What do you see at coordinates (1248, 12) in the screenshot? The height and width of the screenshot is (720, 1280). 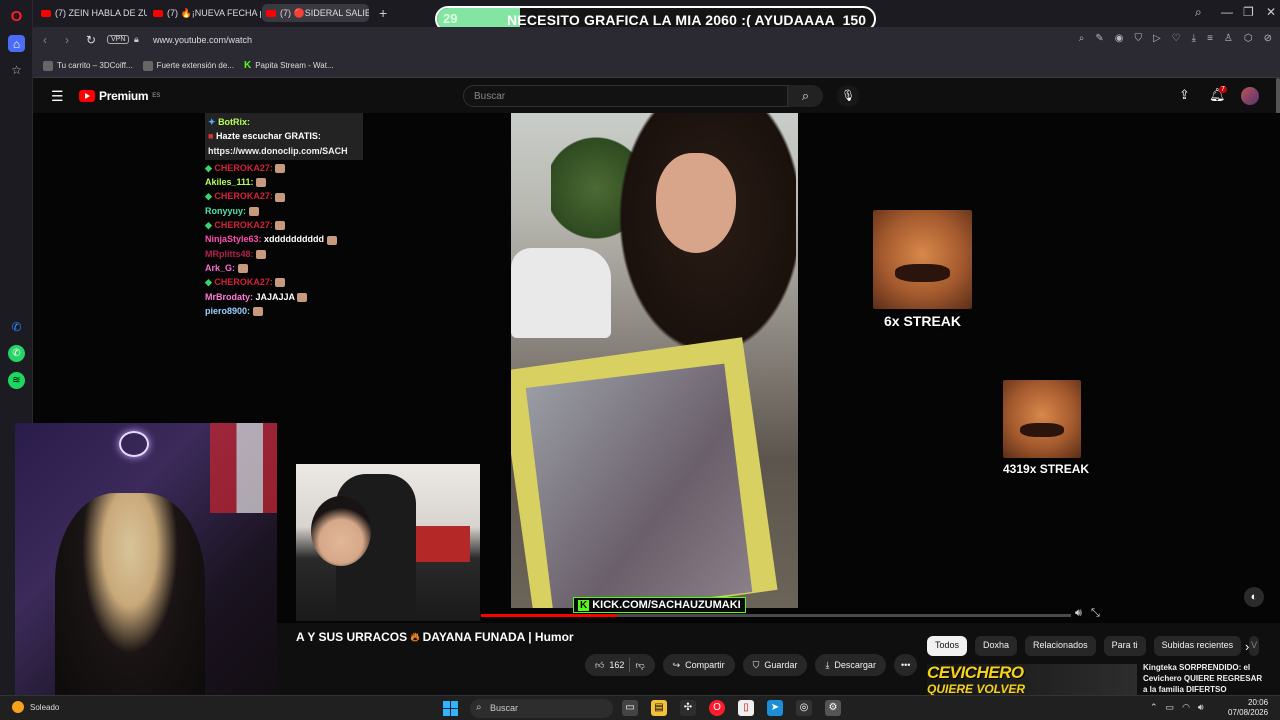 I see `maximize-button: ❐` at bounding box center [1248, 12].